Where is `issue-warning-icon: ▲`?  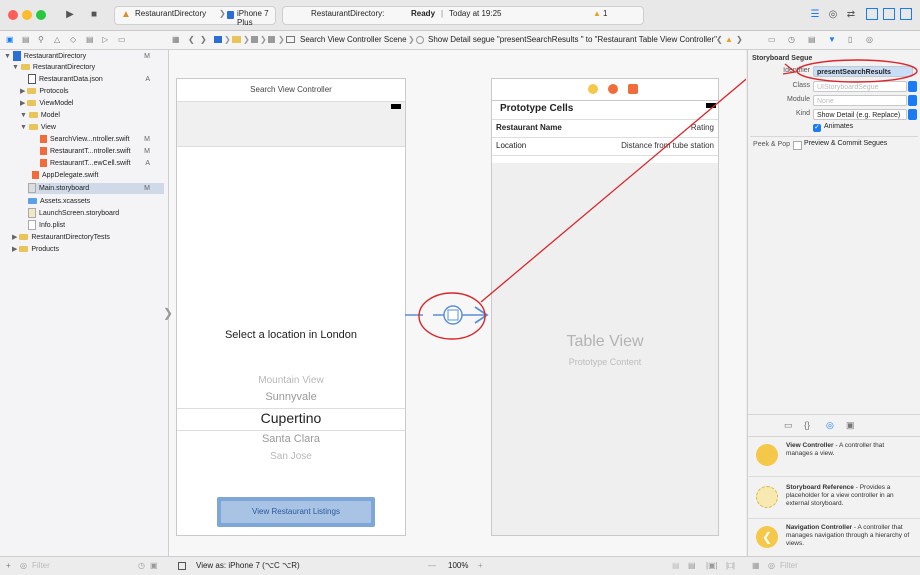
issue-warning-icon: ▲ is located at coordinates (729, 40).